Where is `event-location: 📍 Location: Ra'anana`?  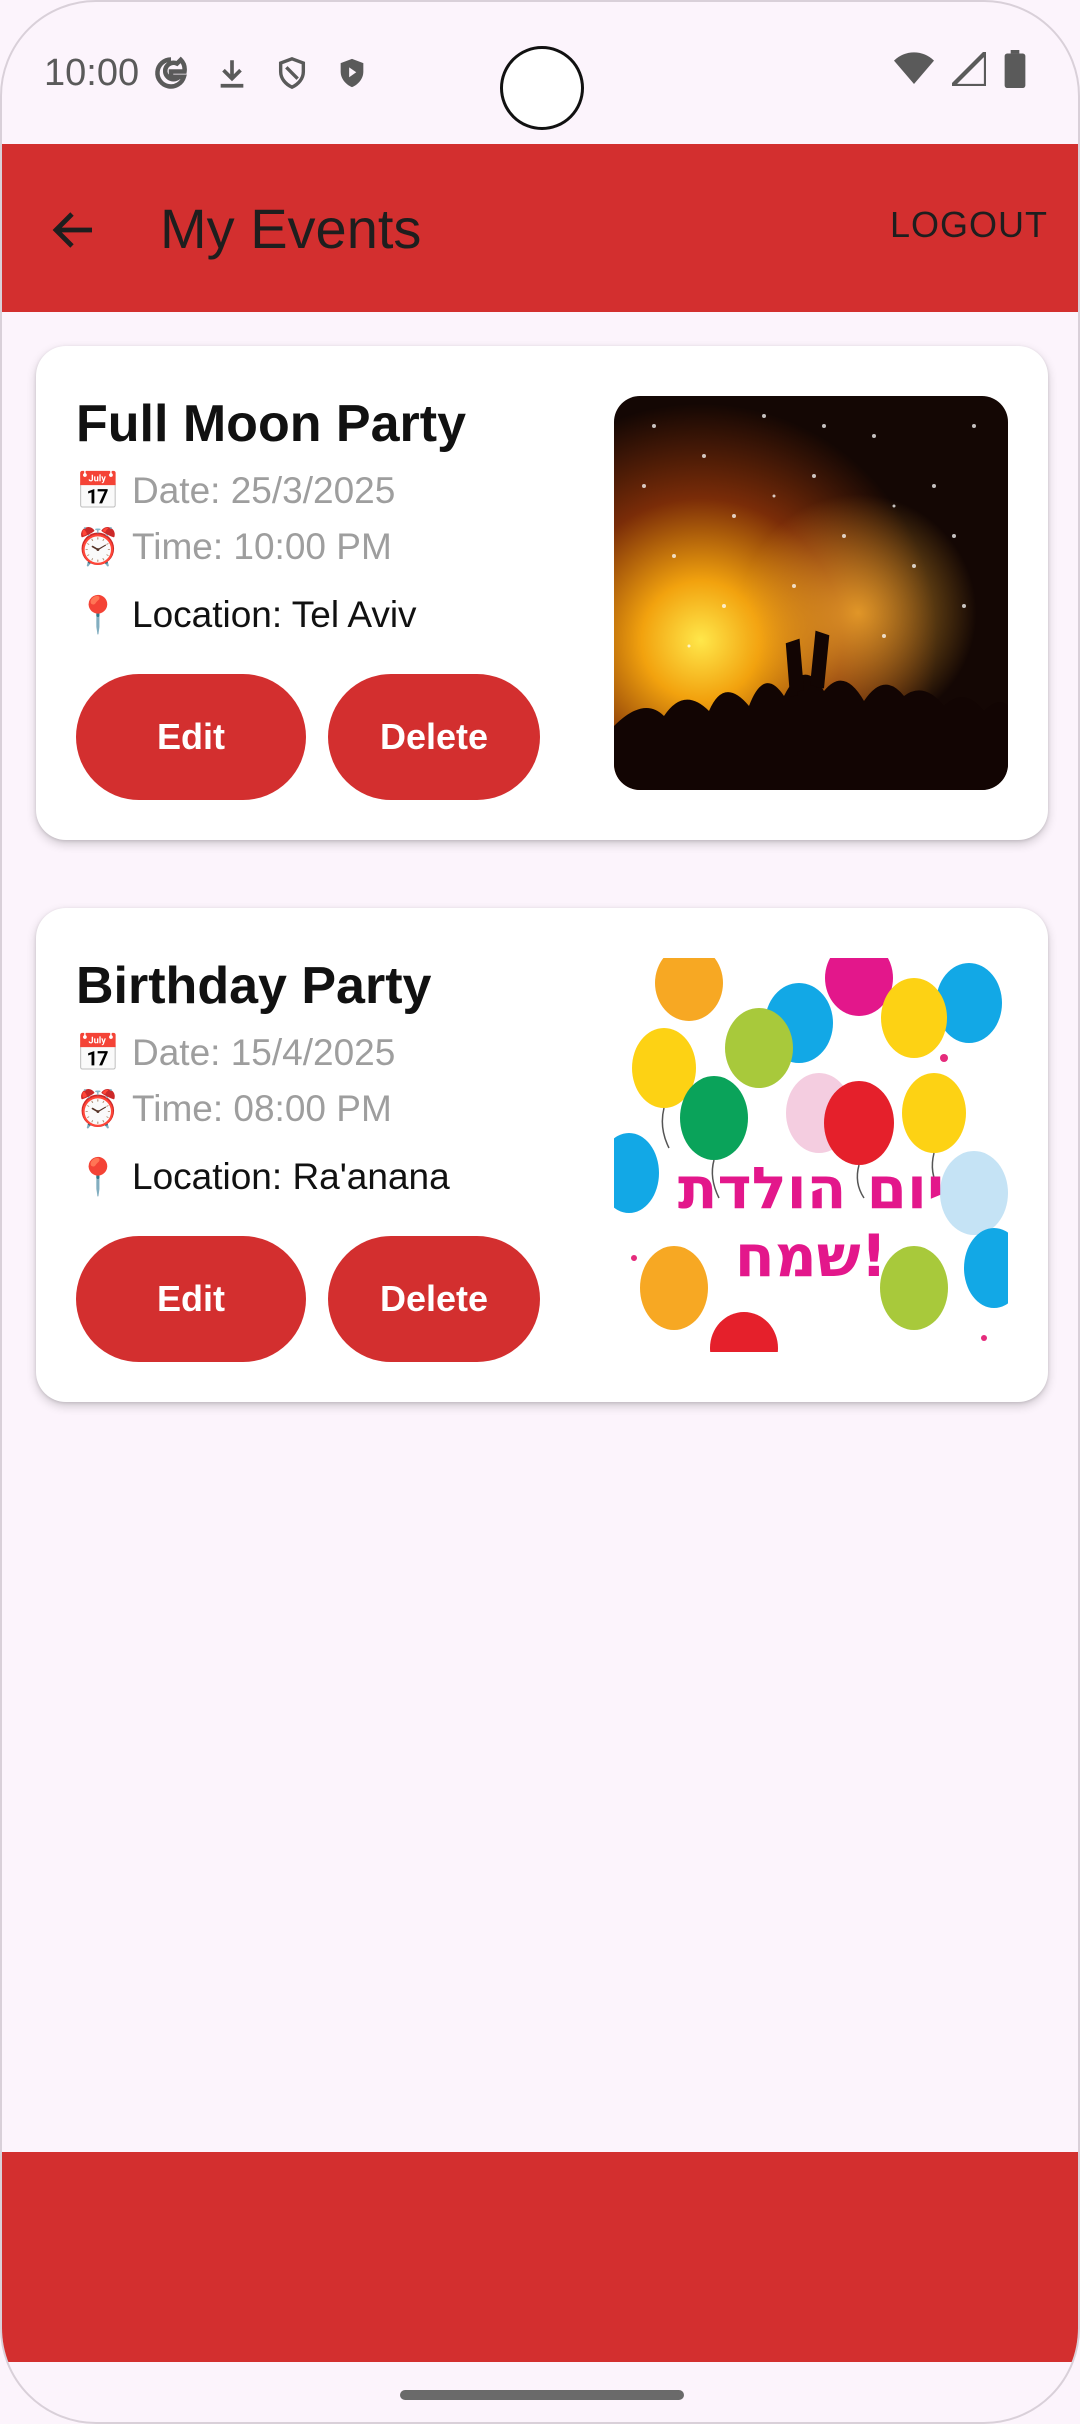 event-location: 📍 Location: Ra'anana is located at coordinates (263, 1177).